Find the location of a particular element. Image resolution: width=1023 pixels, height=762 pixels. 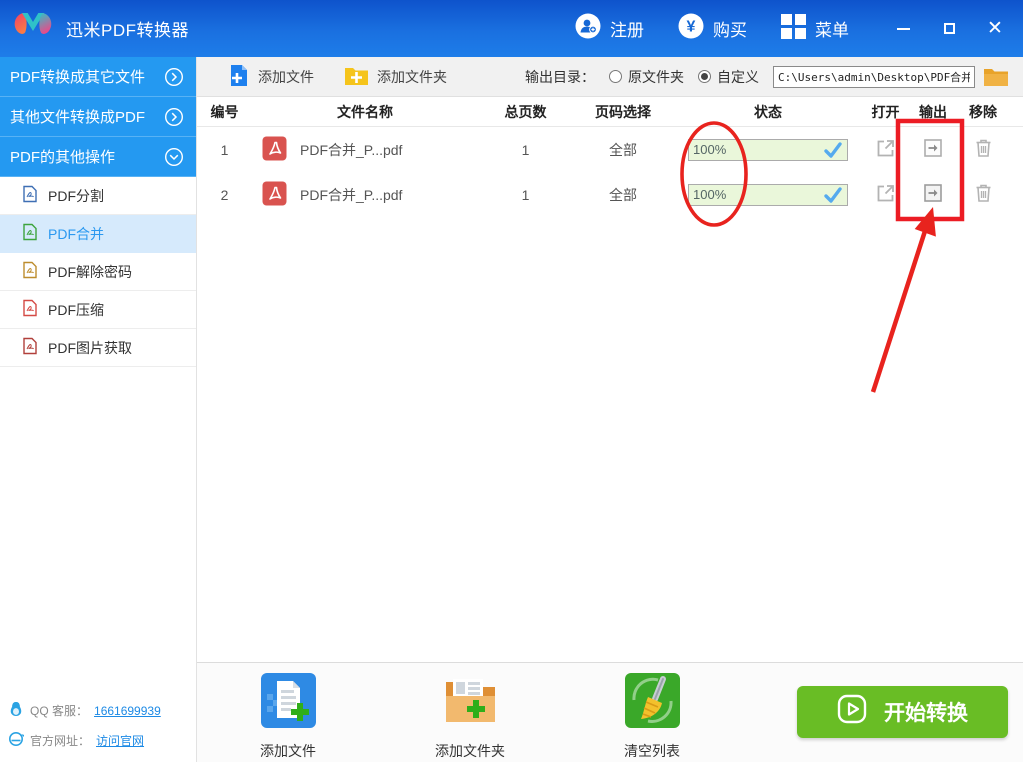

menu-label: 菜单 is located at coordinates (832, 30).